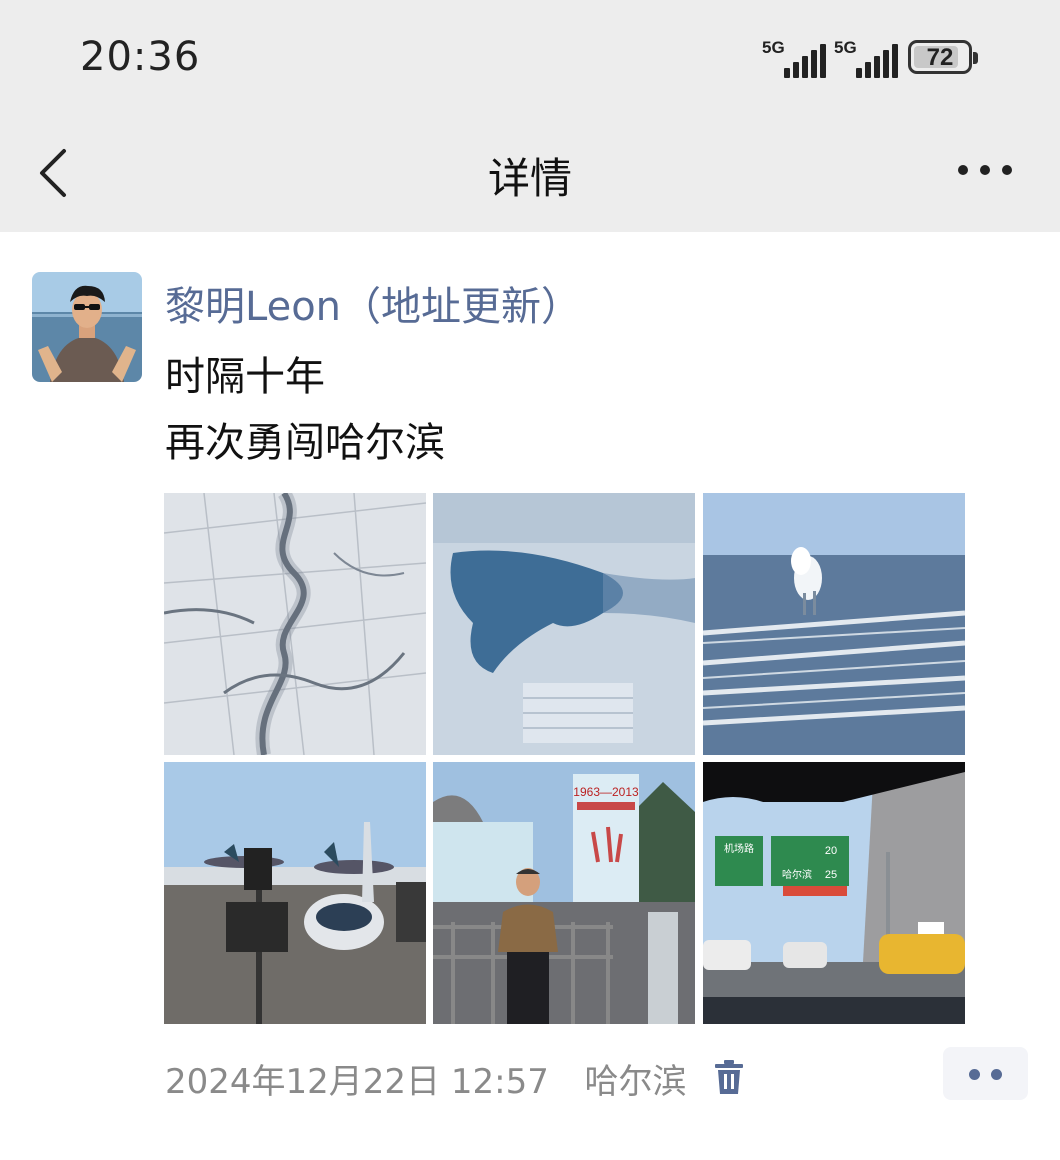 Image resolution: width=1060 pixels, height=1160 pixels. What do you see at coordinates (357, 1082) in the screenshot?
I see `post-timestamp: 2024年12月22日 12:57` at bounding box center [357, 1082].